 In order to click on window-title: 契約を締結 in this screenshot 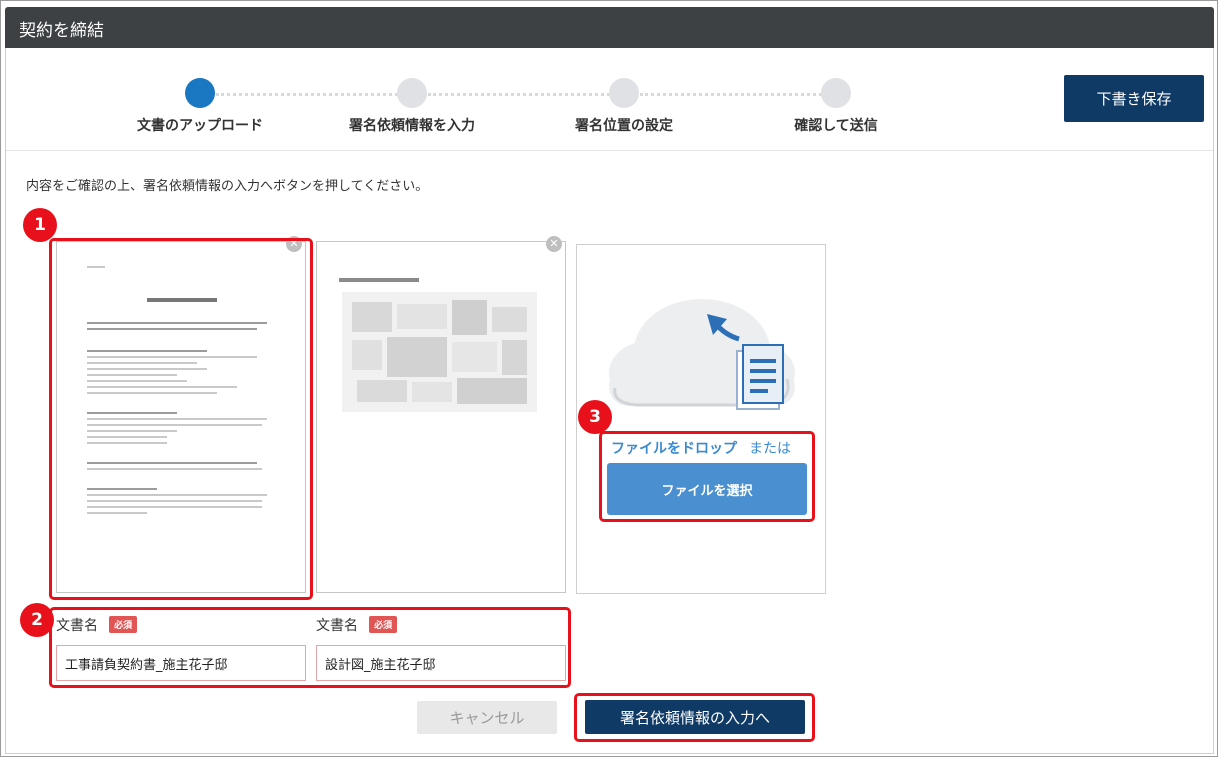, I will do `click(61, 31)`.